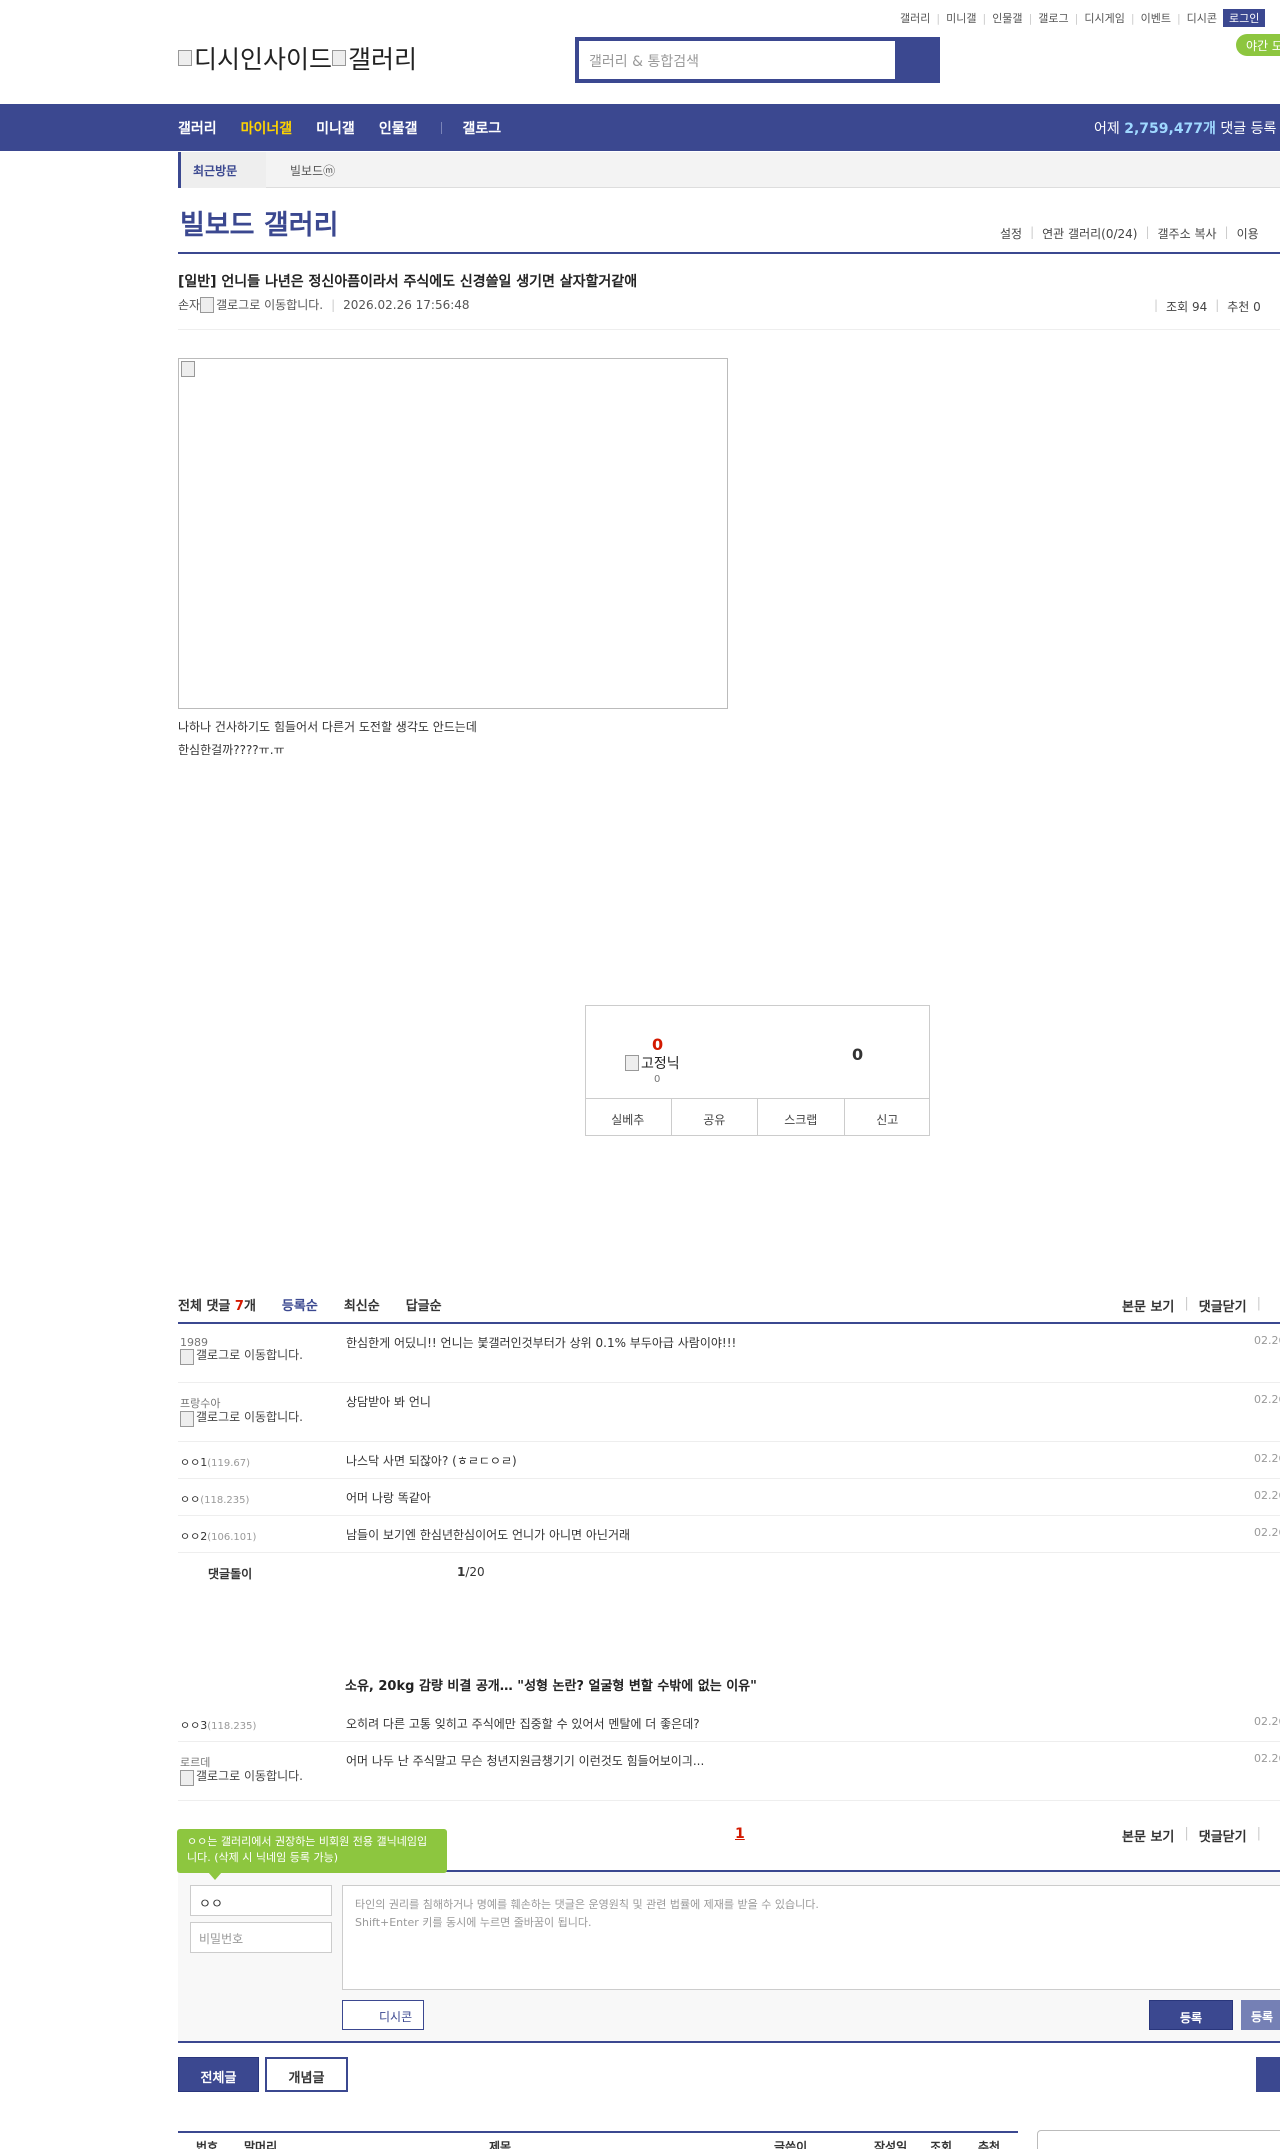 This screenshot has height=2149, width=1280. I want to click on comment-text: 상담받아 봐 언니, so click(388, 1402).